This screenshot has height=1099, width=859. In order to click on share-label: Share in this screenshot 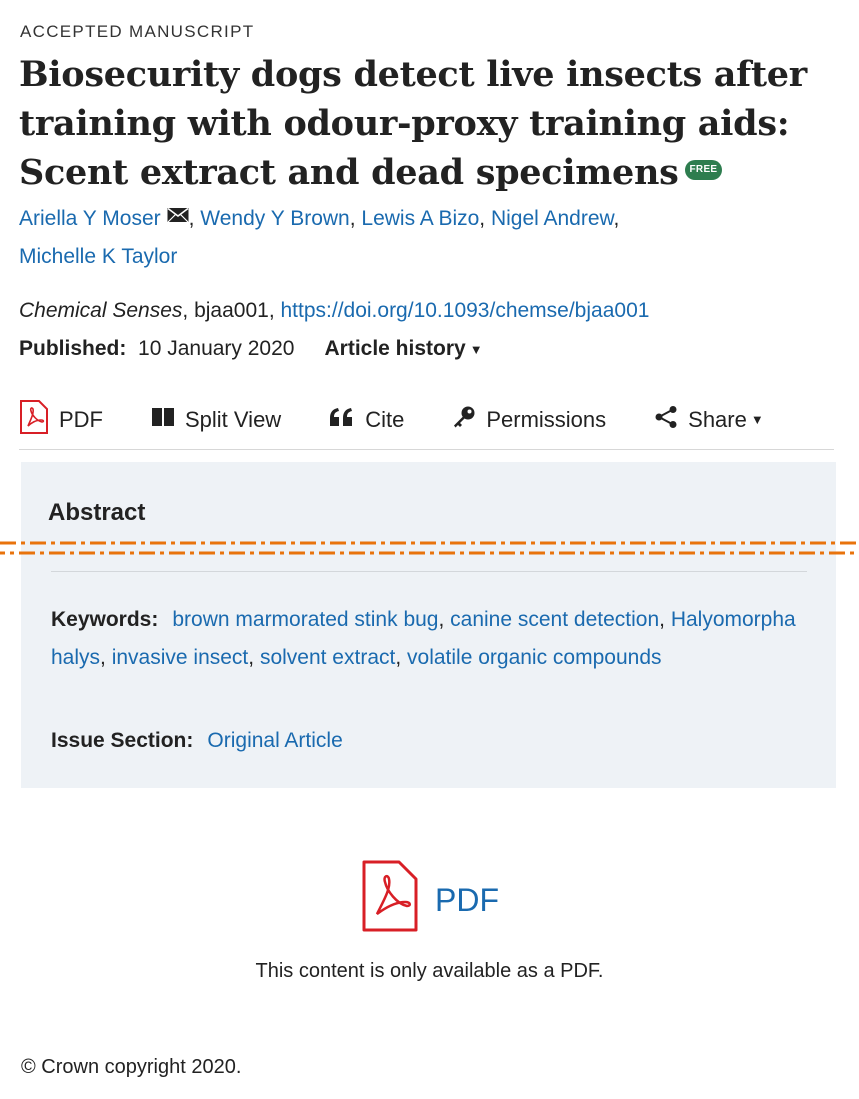, I will do `click(717, 419)`.